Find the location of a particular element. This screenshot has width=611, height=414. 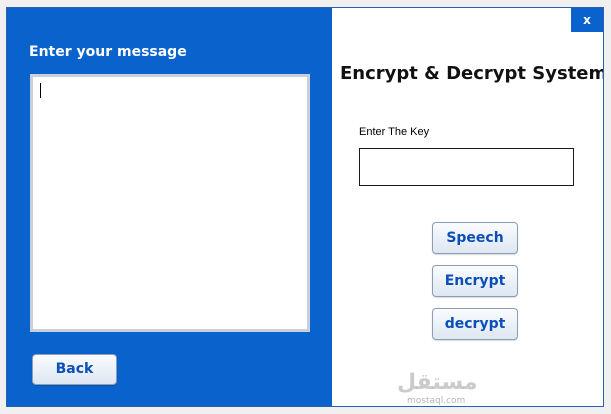

back-button: Back is located at coordinates (74, 369).